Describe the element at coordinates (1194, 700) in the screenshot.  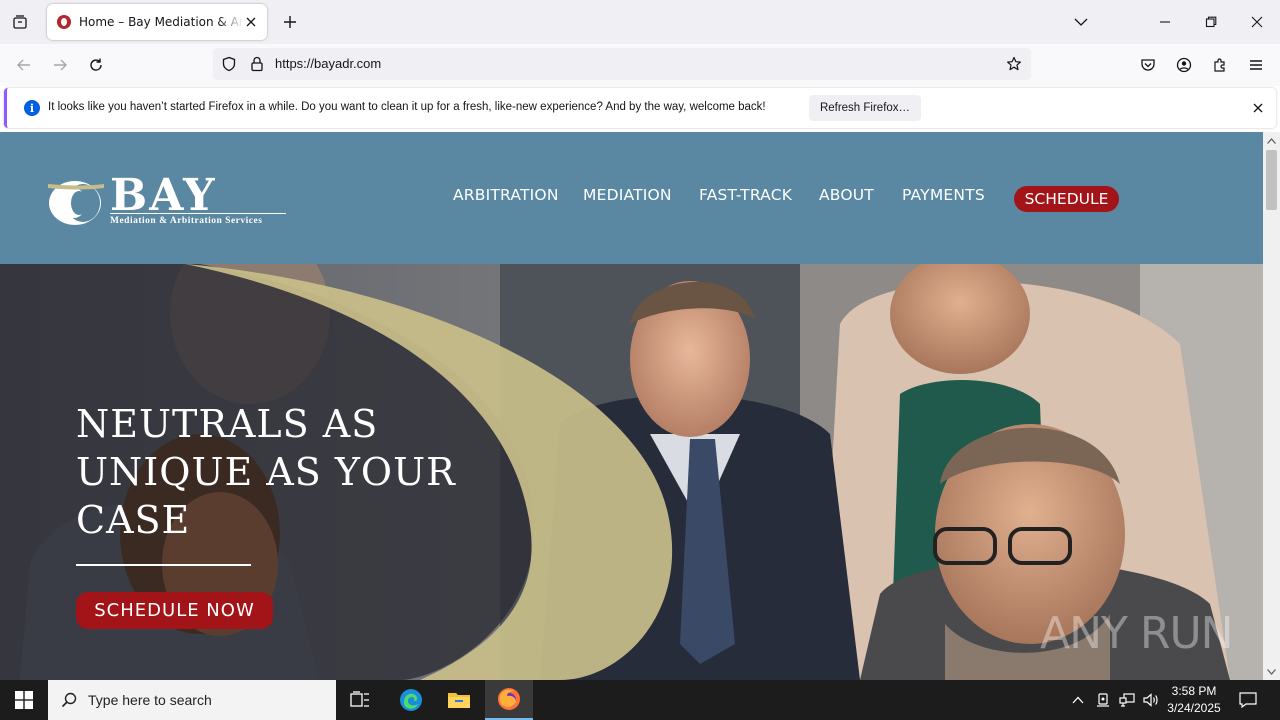
I see `taskbar-clock: 3:58 PM 3/24/2025` at that location.